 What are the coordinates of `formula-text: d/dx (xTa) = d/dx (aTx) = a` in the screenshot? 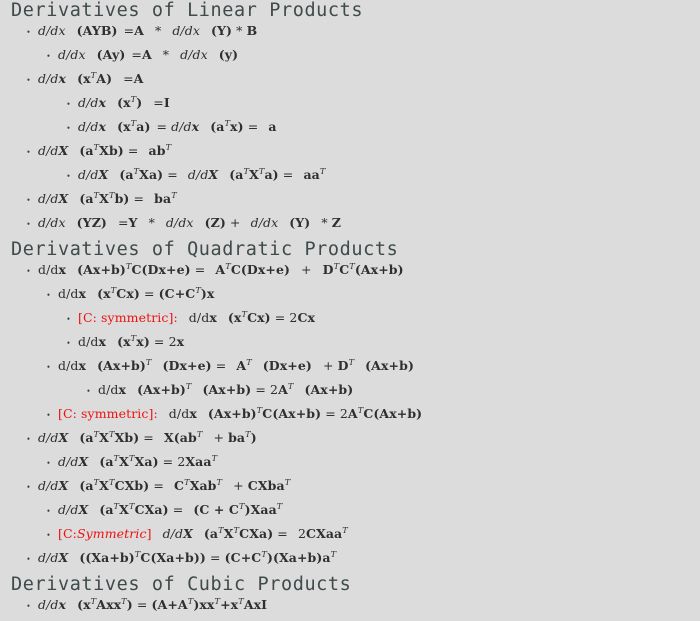 It's located at (177, 125).